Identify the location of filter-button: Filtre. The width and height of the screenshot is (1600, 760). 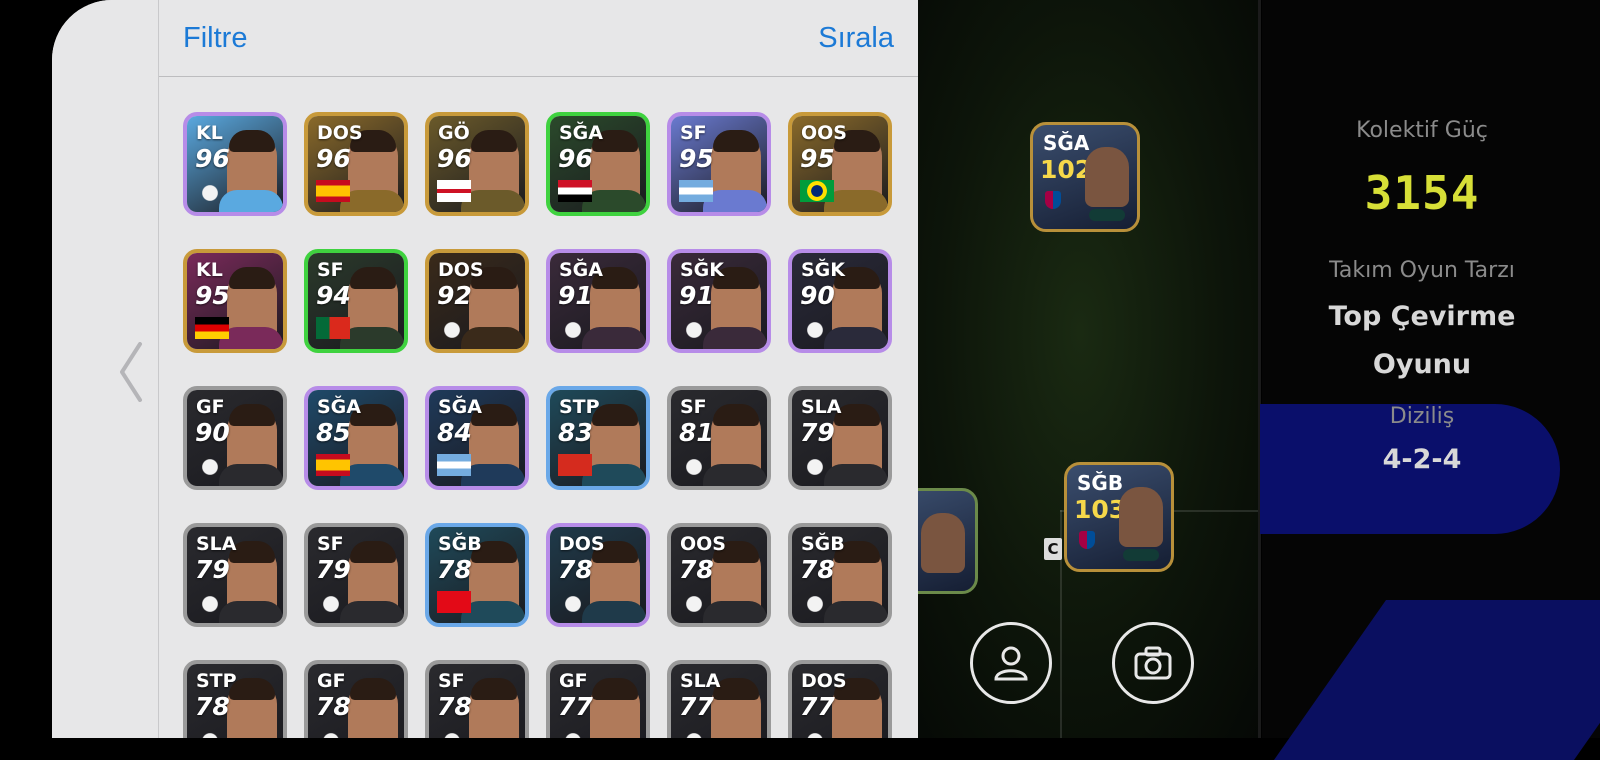
(215, 38).